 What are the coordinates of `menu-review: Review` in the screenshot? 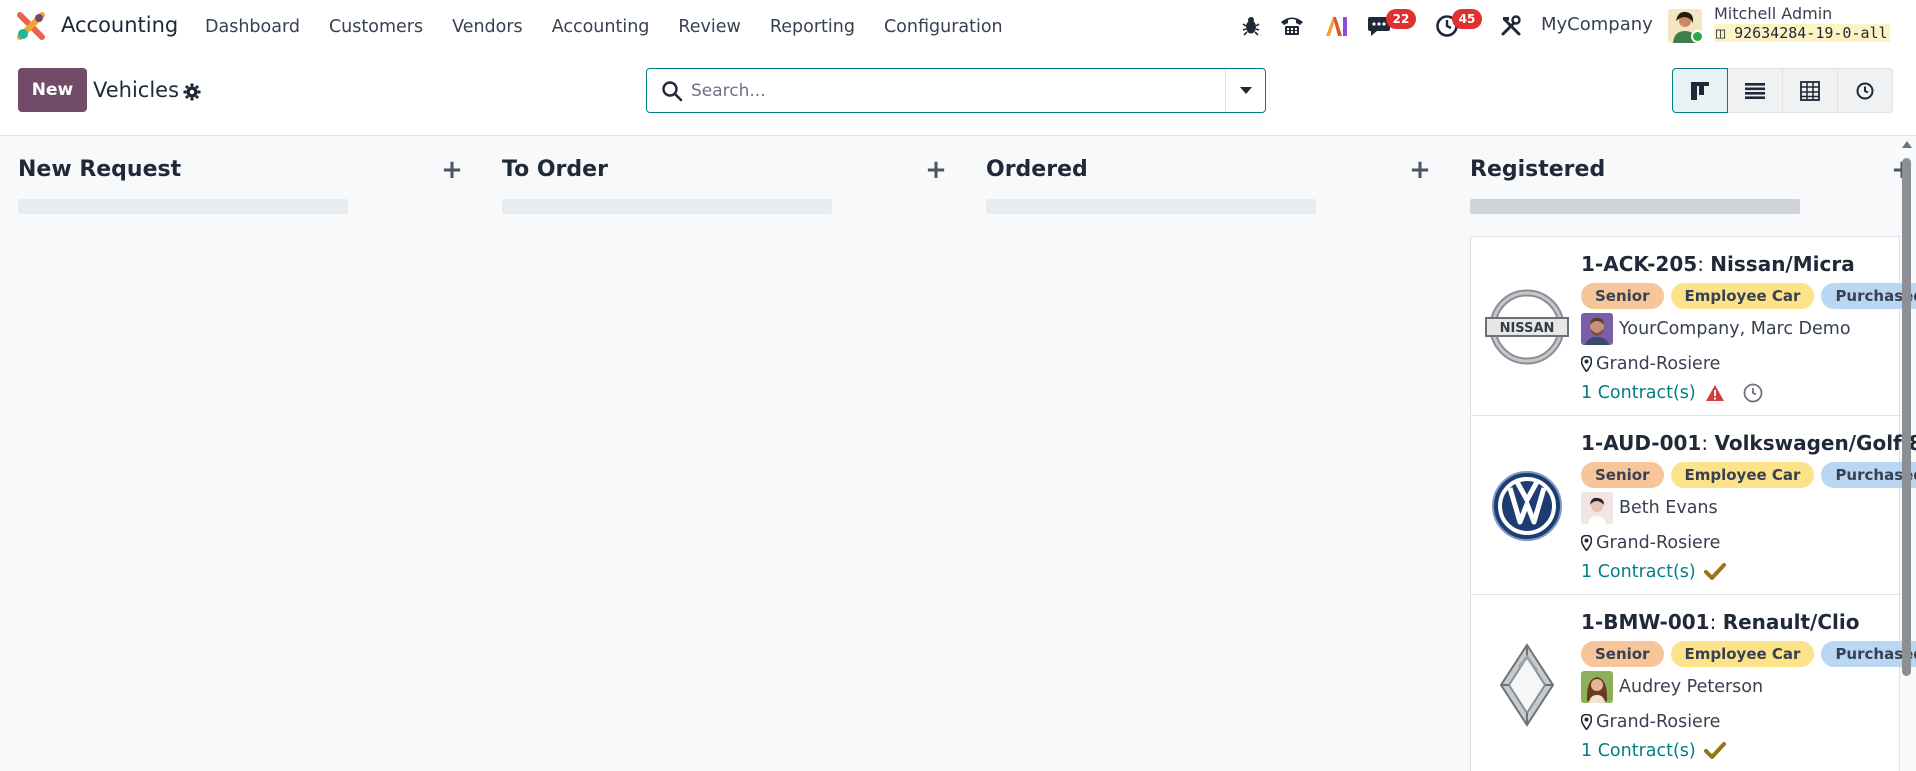 It's located at (709, 27).